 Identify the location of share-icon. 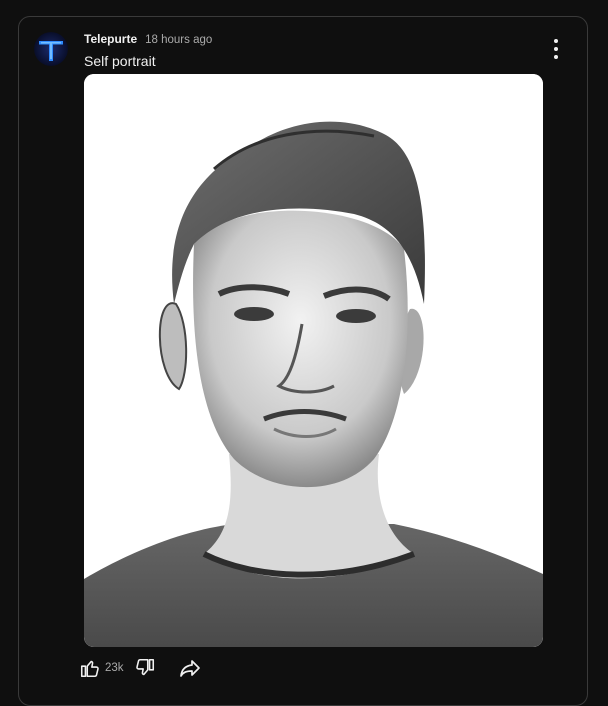
(189, 668).